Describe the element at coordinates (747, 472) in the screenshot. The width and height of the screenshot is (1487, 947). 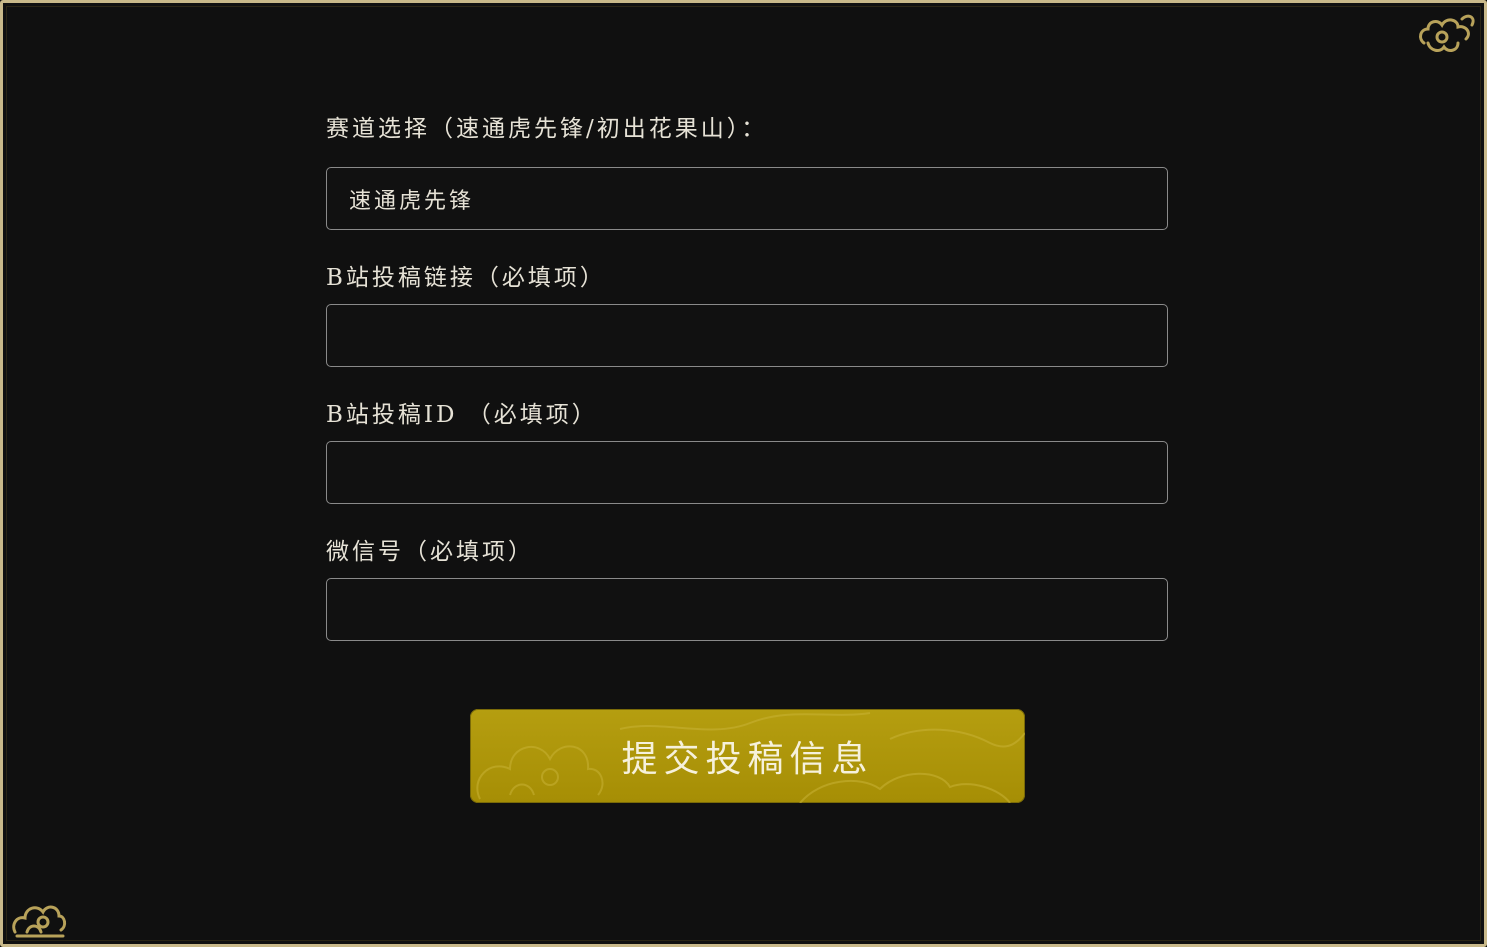
I see `bilibili-id-input` at that location.